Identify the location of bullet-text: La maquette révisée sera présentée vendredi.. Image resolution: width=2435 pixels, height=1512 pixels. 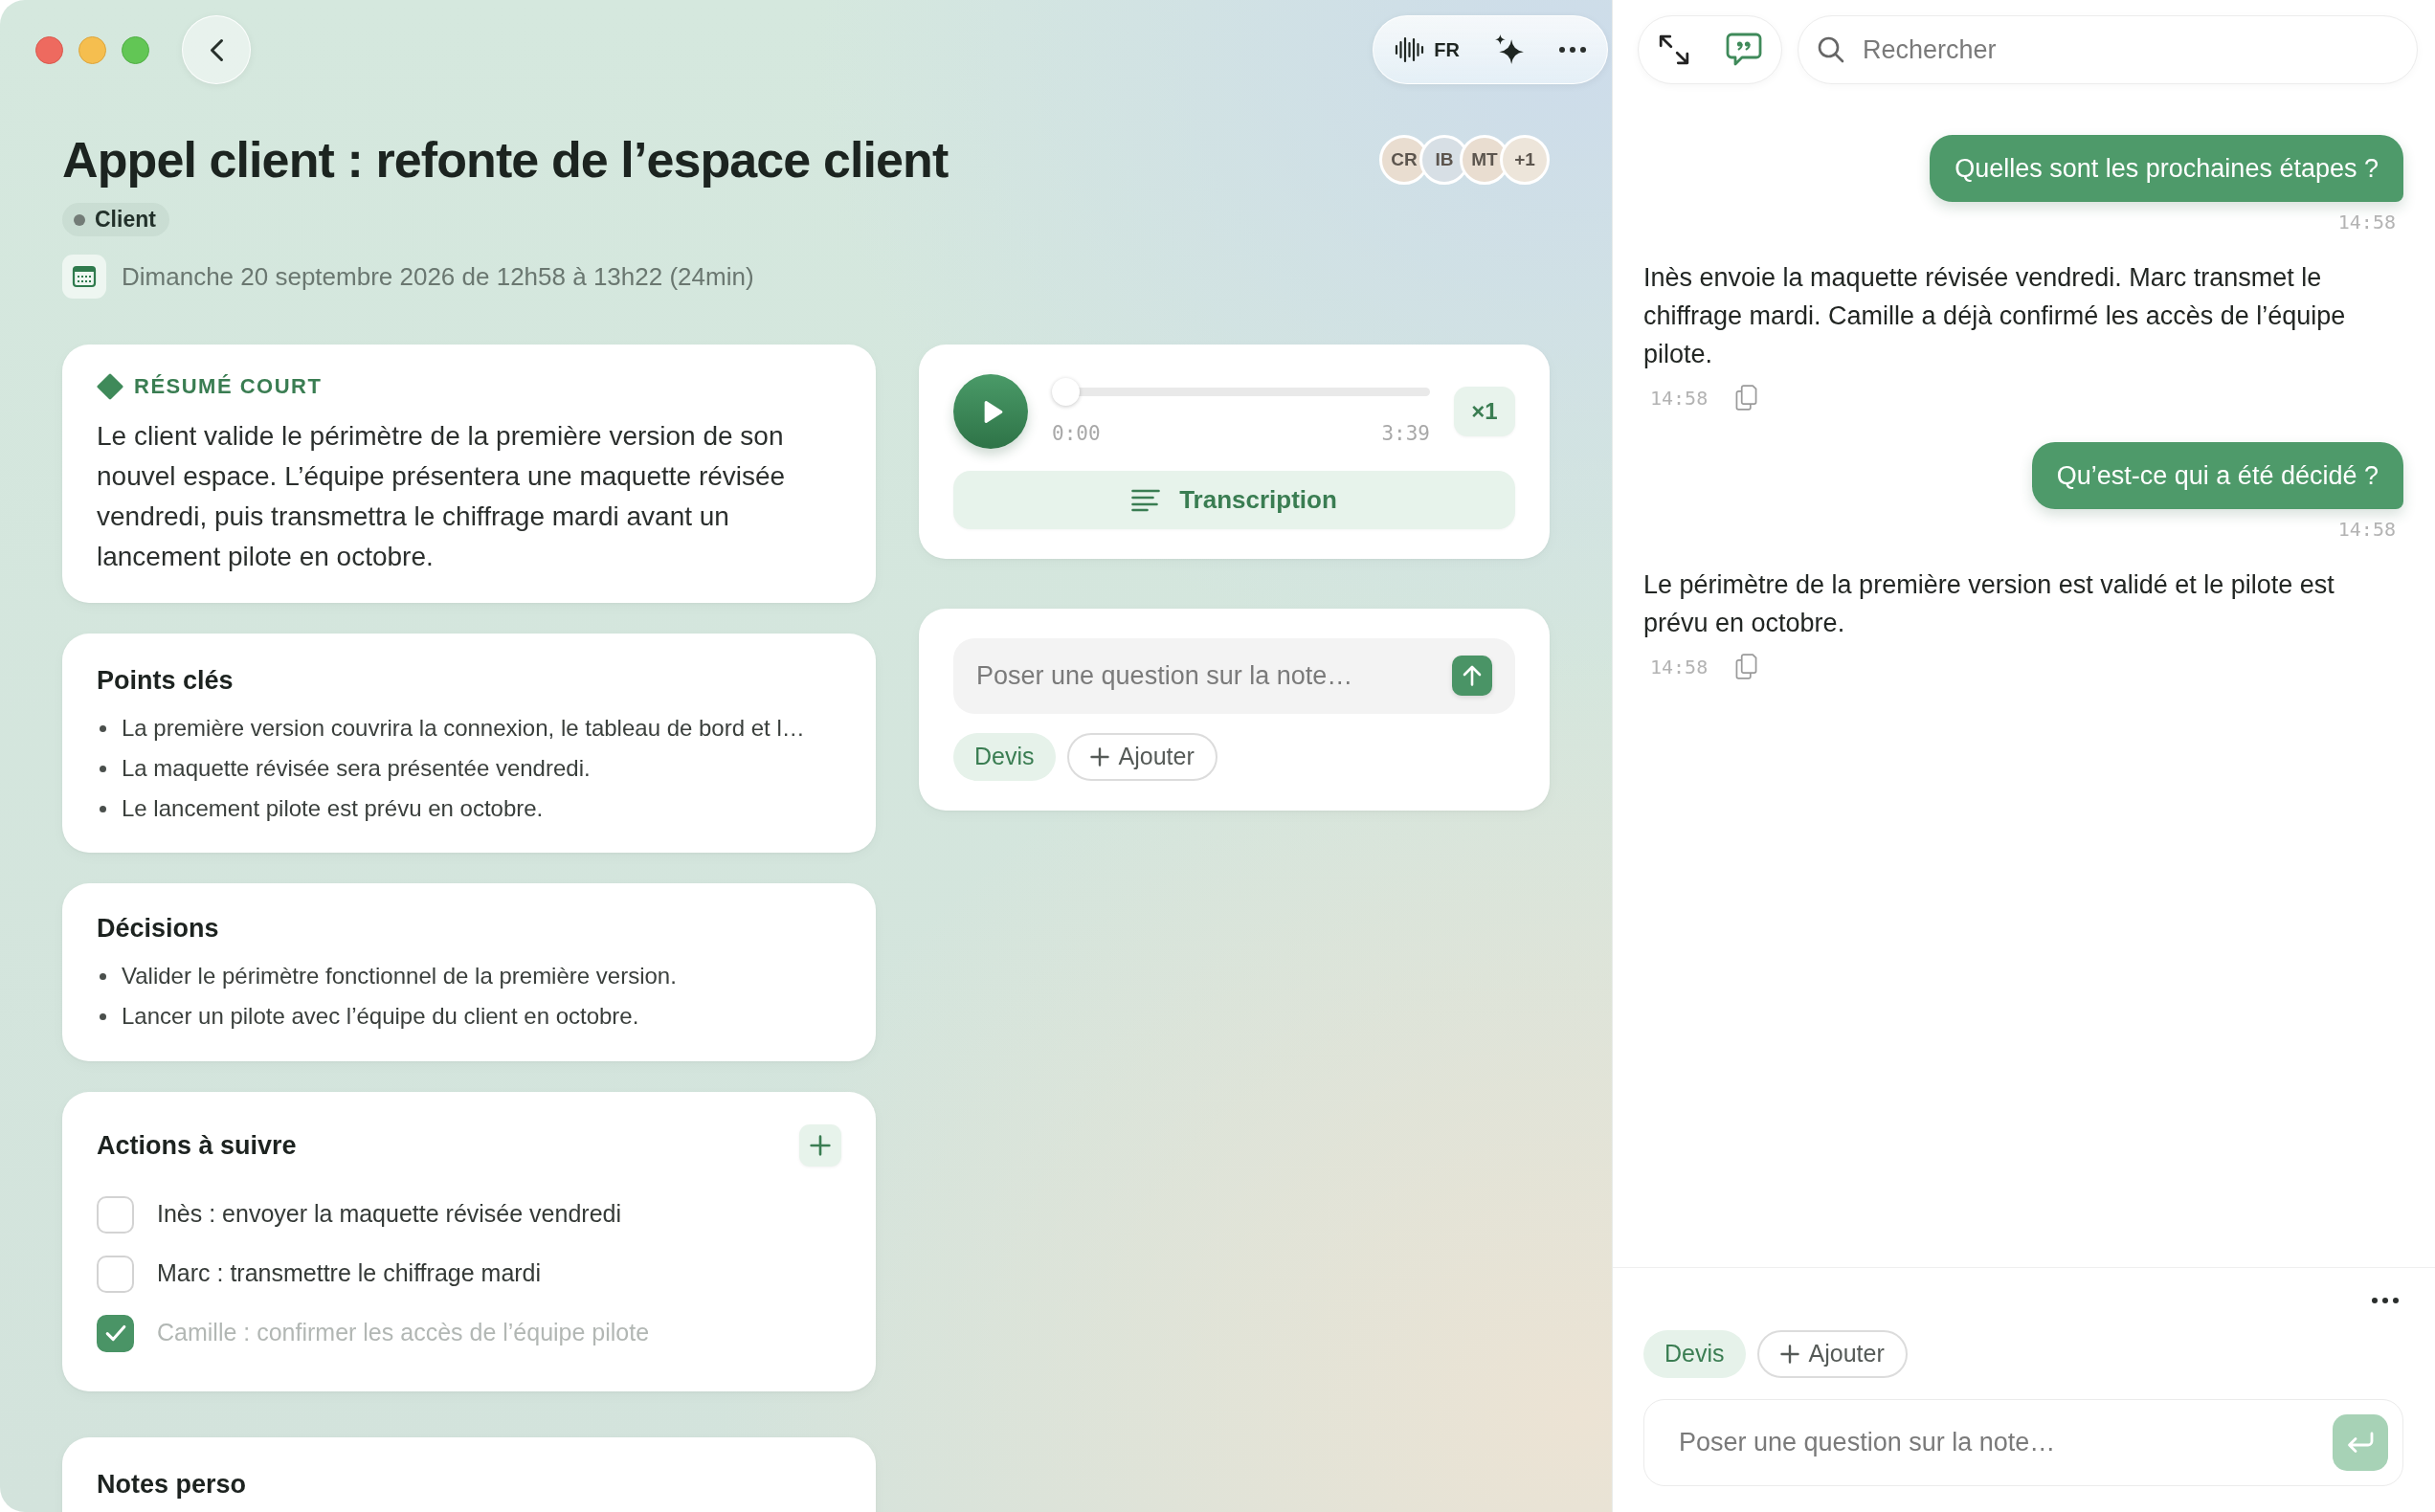
(356, 768).